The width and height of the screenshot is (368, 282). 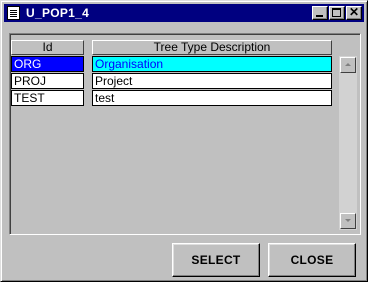 What do you see at coordinates (337, 13) in the screenshot?
I see `maximize-button` at bounding box center [337, 13].